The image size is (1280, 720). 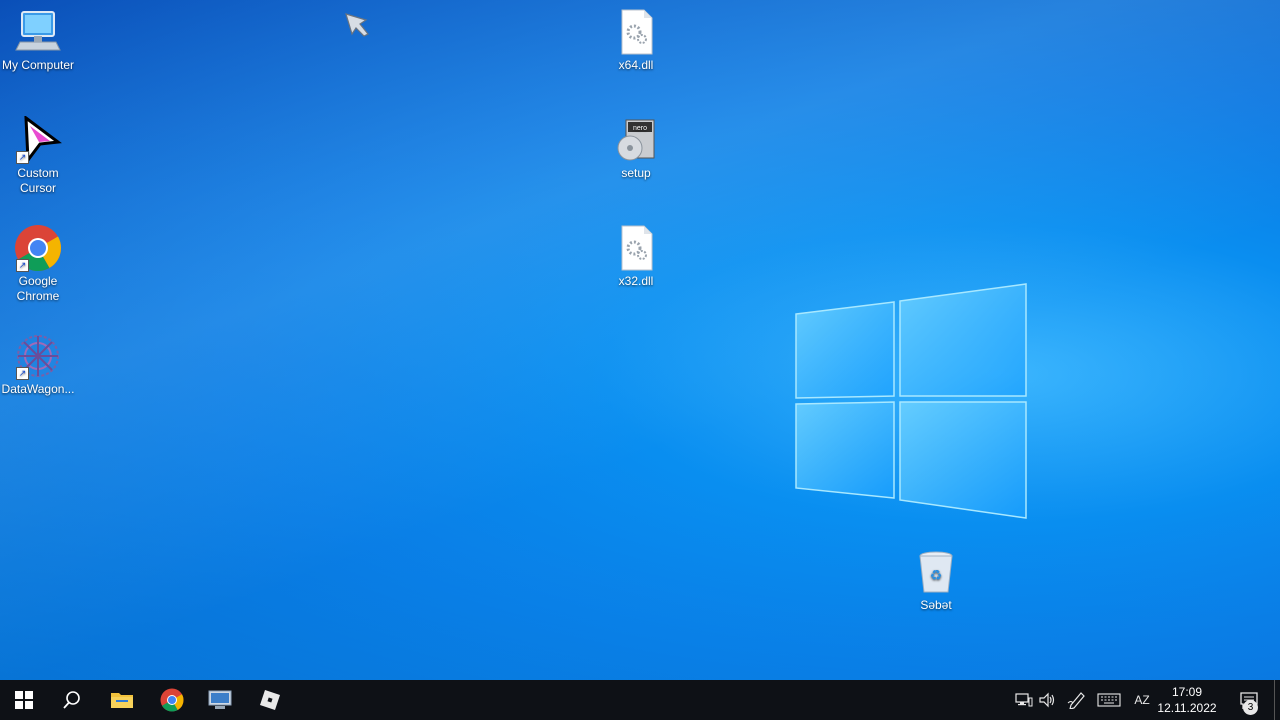 What do you see at coordinates (911, 401) in the screenshot?
I see `windows-wallpaper-logo` at bounding box center [911, 401].